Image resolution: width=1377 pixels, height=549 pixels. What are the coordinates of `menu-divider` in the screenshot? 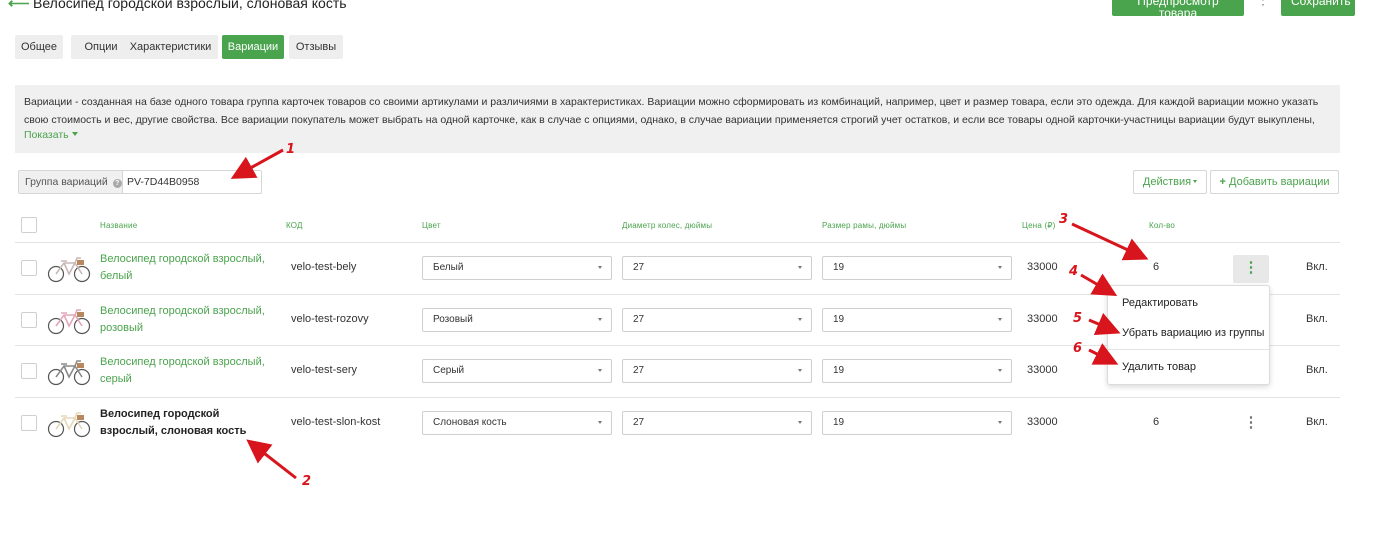 It's located at (1188, 349).